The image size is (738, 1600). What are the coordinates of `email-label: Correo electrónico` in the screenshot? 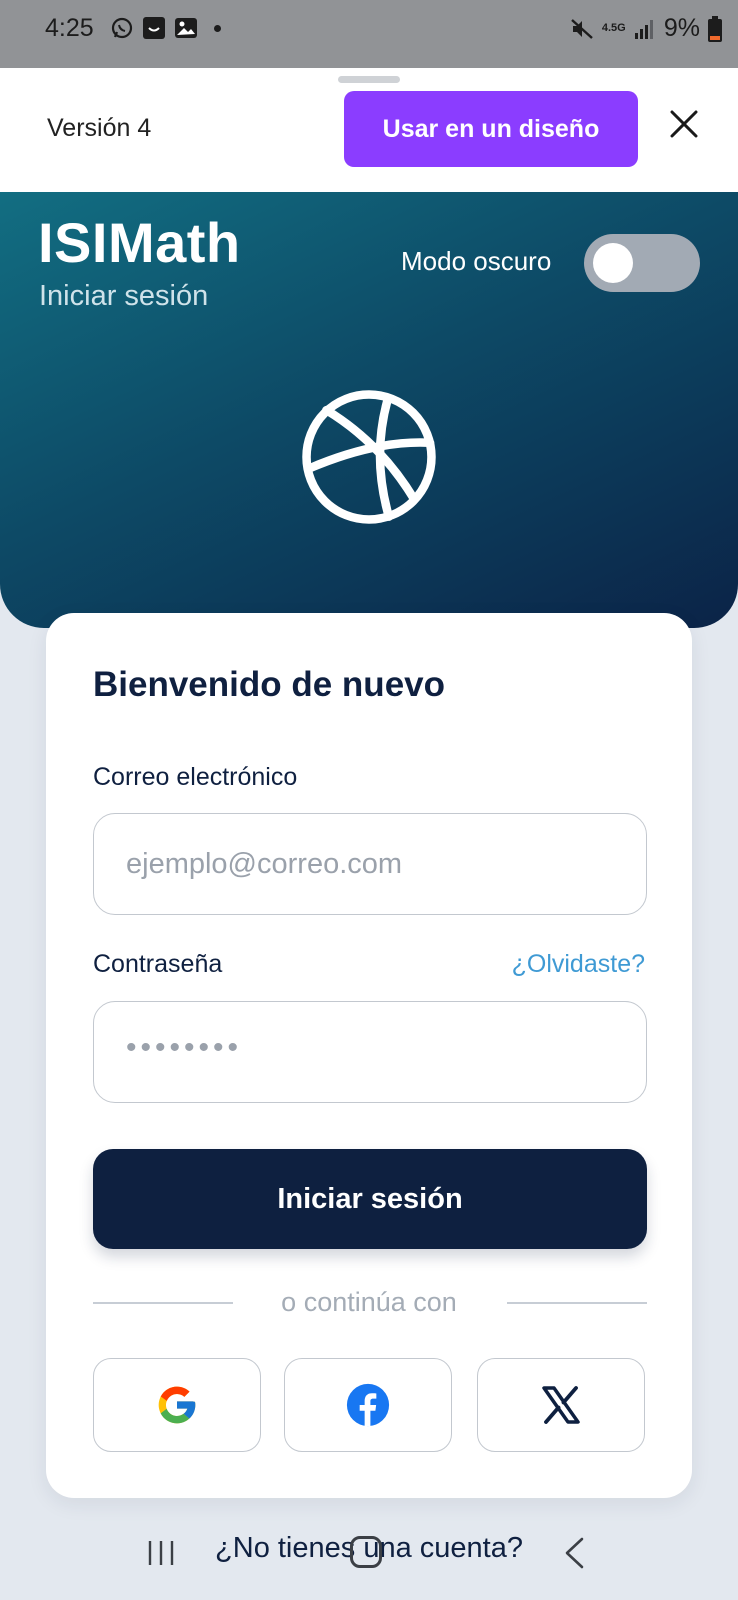 It's located at (195, 777).